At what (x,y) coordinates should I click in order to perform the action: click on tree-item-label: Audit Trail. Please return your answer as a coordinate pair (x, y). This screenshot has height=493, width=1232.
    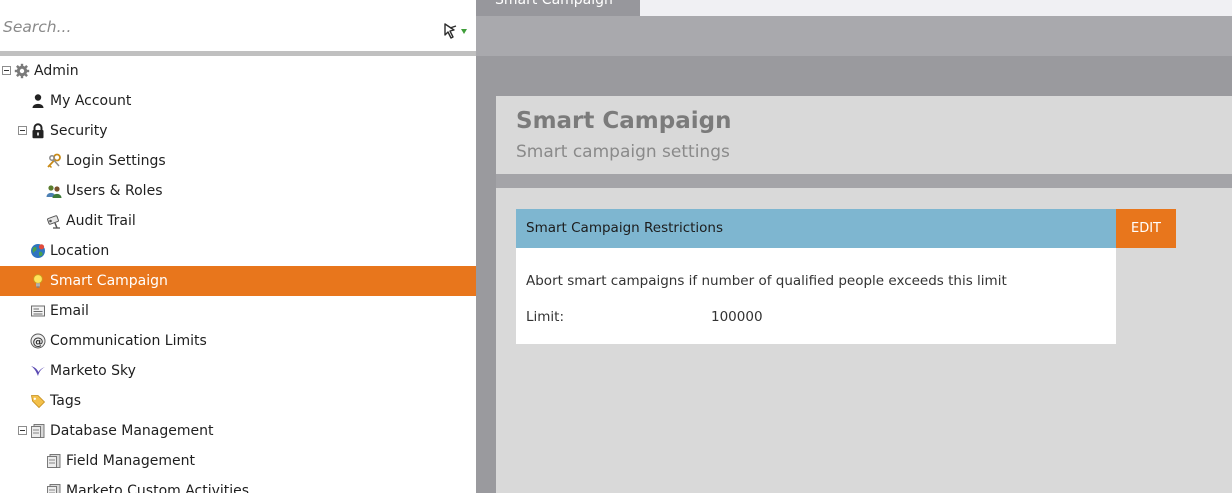
    Looking at the image, I should click on (101, 221).